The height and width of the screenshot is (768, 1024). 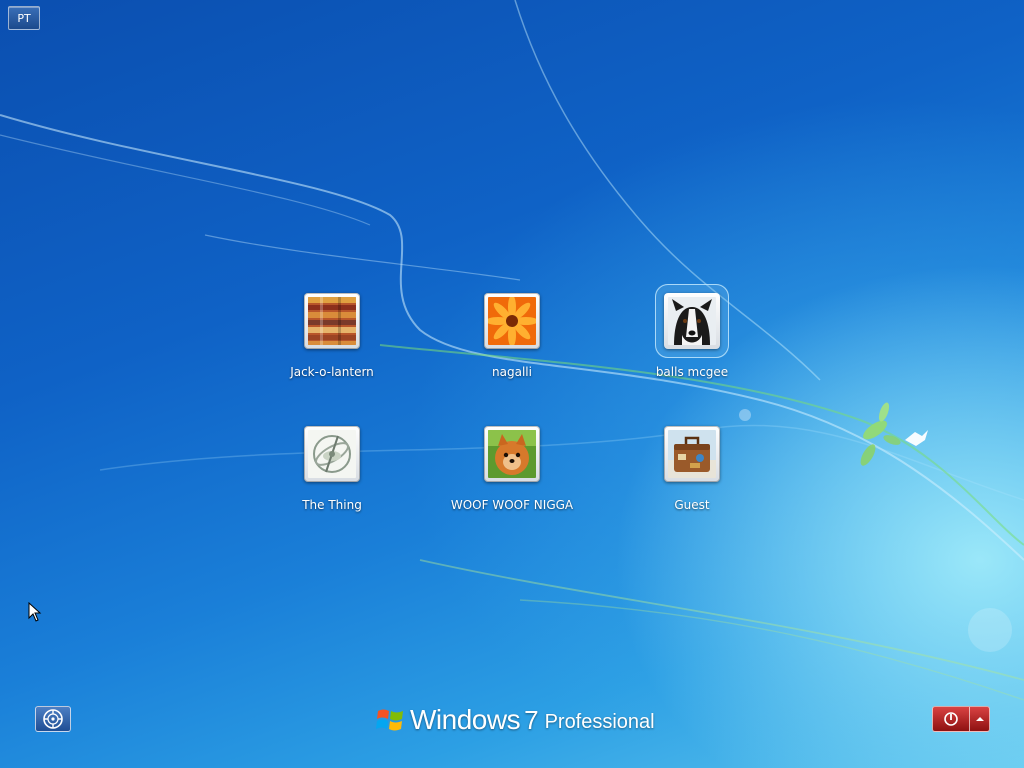 I want to click on user-picture-frame-selected, so click(x=692, y=321).